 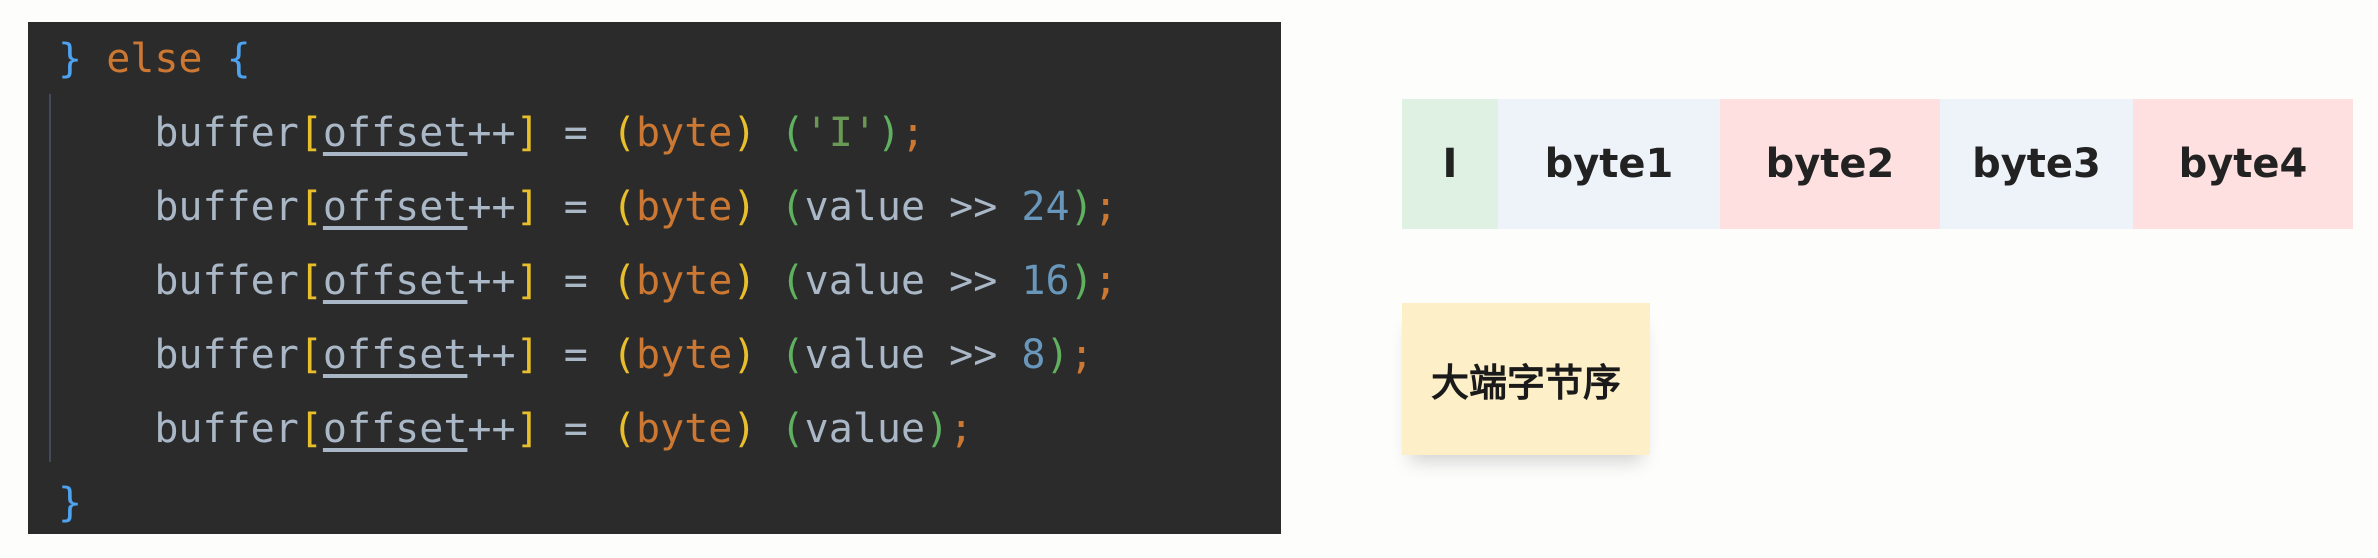 I want to click on value-identifier: value, so click(x=865, y=429).